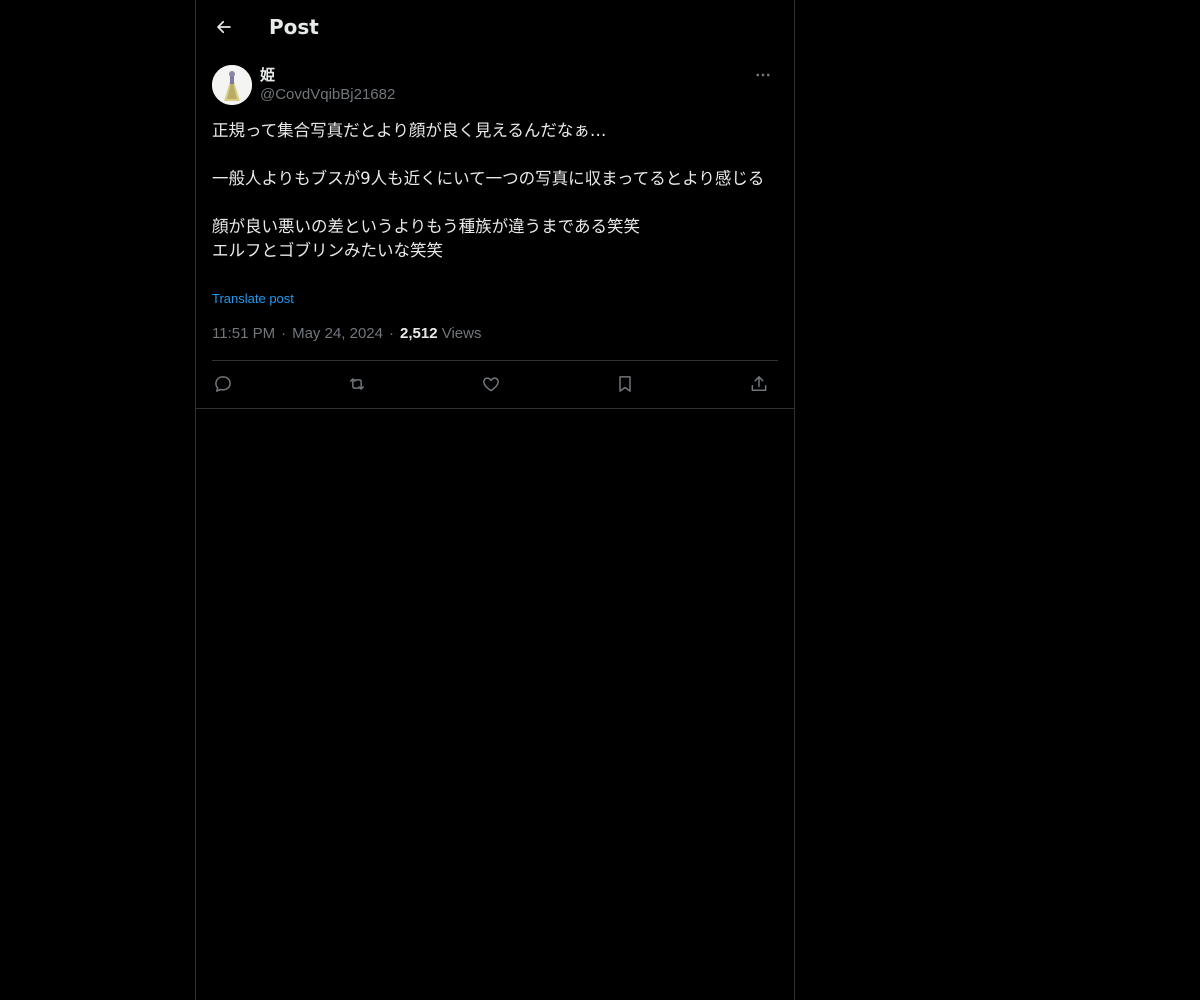 The height and width of the screenshot is (1000, 1200). I want to click on page-title: Post, so click(294, 27).